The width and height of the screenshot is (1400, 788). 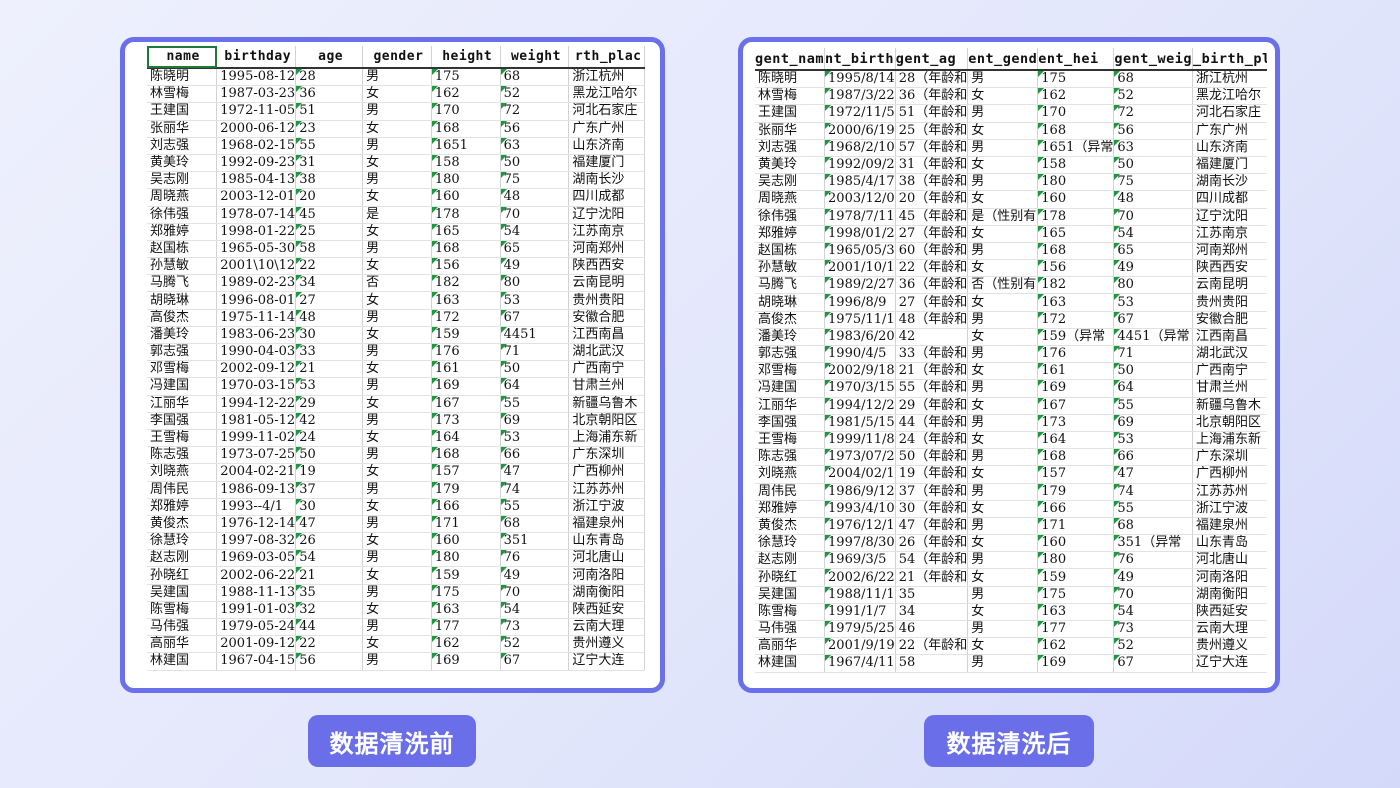 What do you see at coordinates (932, 337) in the screenshot?
I see `table-cell: 42` at bounding box center [932, 337].